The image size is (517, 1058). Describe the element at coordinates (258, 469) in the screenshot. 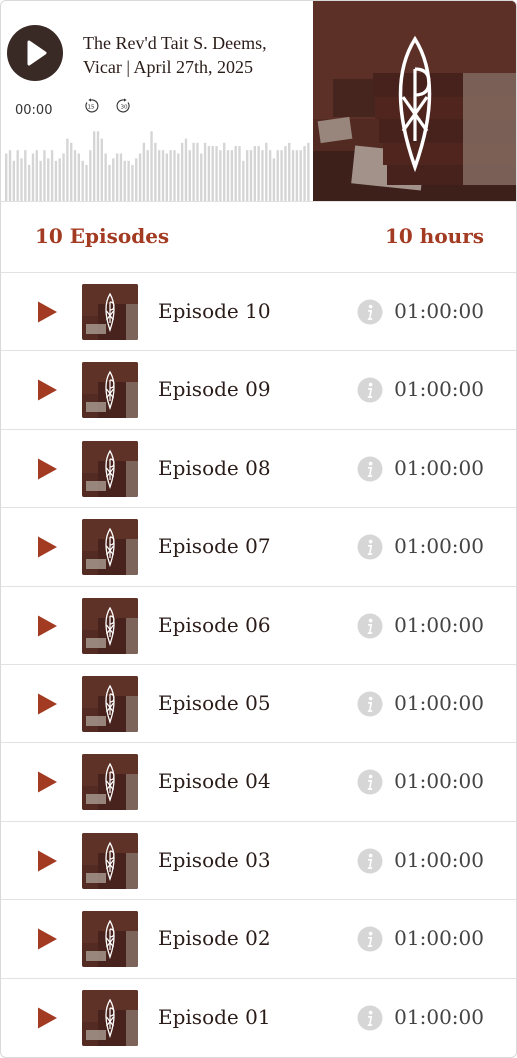

I see `episode-row: Episode 08 01:00:00` at that location.